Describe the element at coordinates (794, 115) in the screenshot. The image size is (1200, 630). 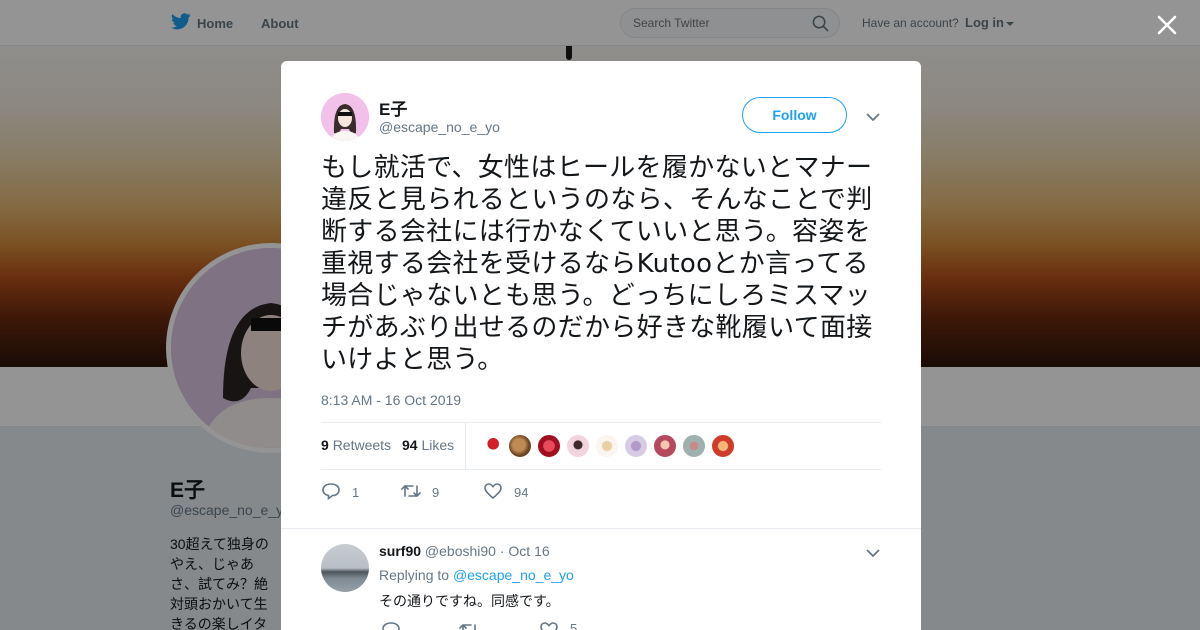
I see `follow-button: Follow` at that location.